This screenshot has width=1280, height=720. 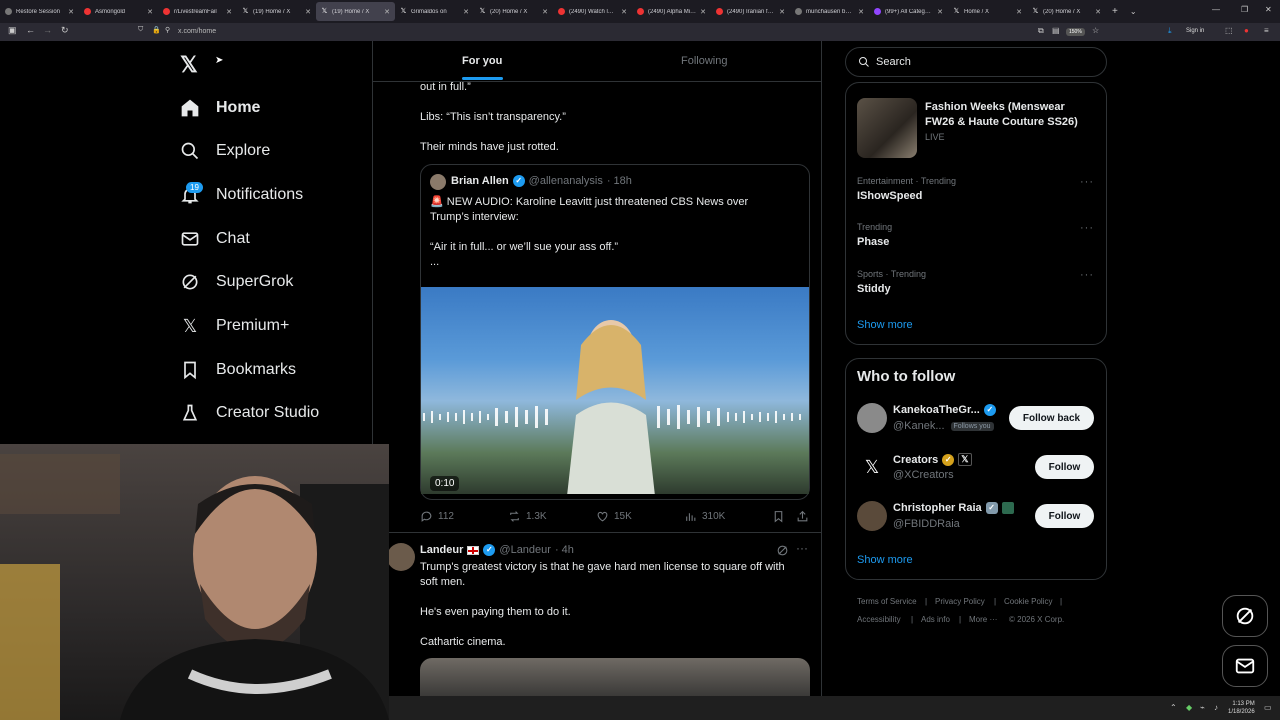 What do you see at coordinates (1241, 708) in the screenshot?
I see `taskbar-clock: 1:13 PM 1/18/2026` at bounding box center [1241, 708].